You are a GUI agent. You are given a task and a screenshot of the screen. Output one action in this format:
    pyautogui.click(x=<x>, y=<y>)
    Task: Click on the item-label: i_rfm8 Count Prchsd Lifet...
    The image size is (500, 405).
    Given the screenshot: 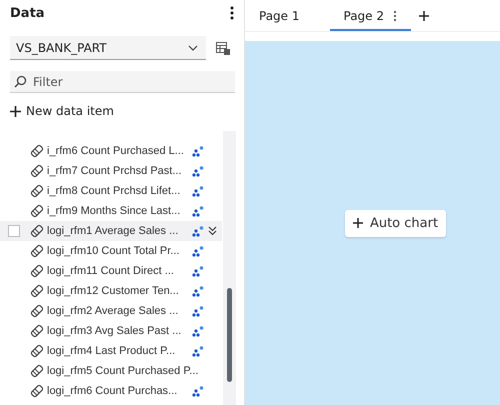 What is the action you would take?
    pyautogui.click(x=113, y=191)
    